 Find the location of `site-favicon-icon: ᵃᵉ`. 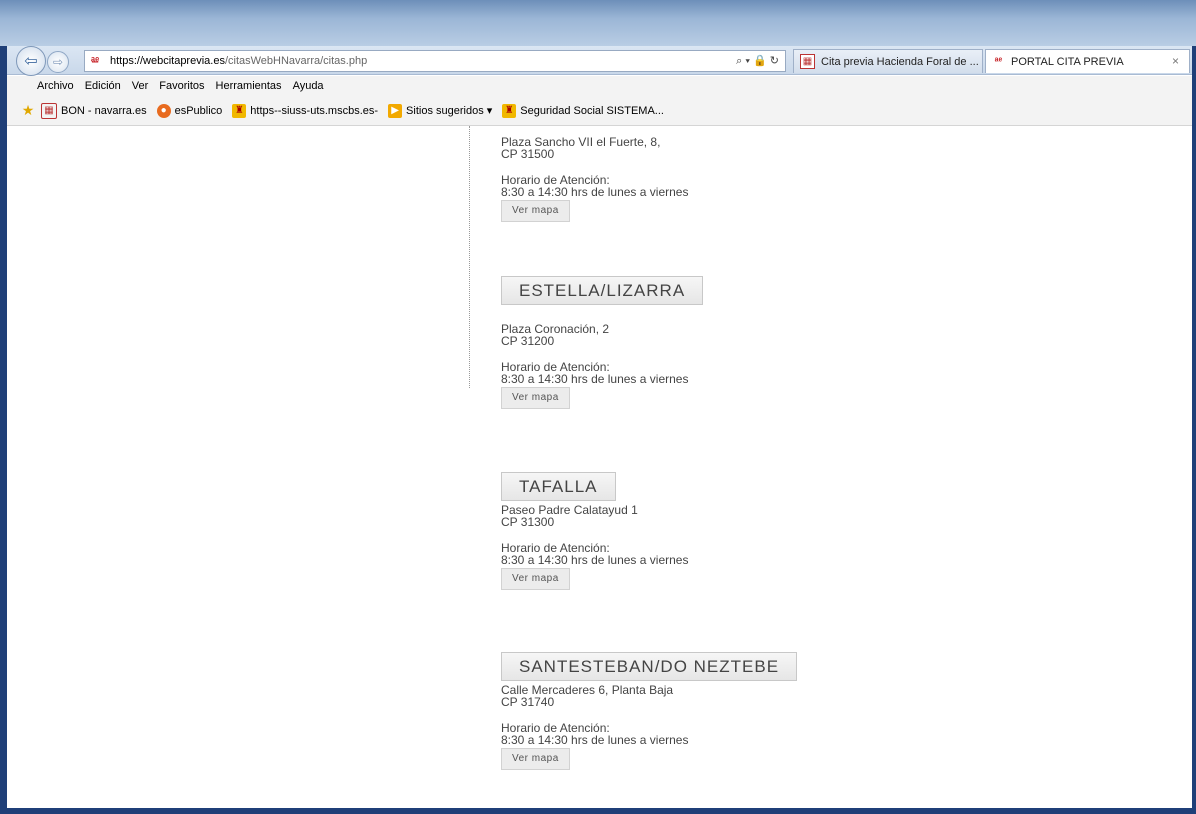

site-favicon-icon: ᵃᵉ is located at coordinates (998, 61).